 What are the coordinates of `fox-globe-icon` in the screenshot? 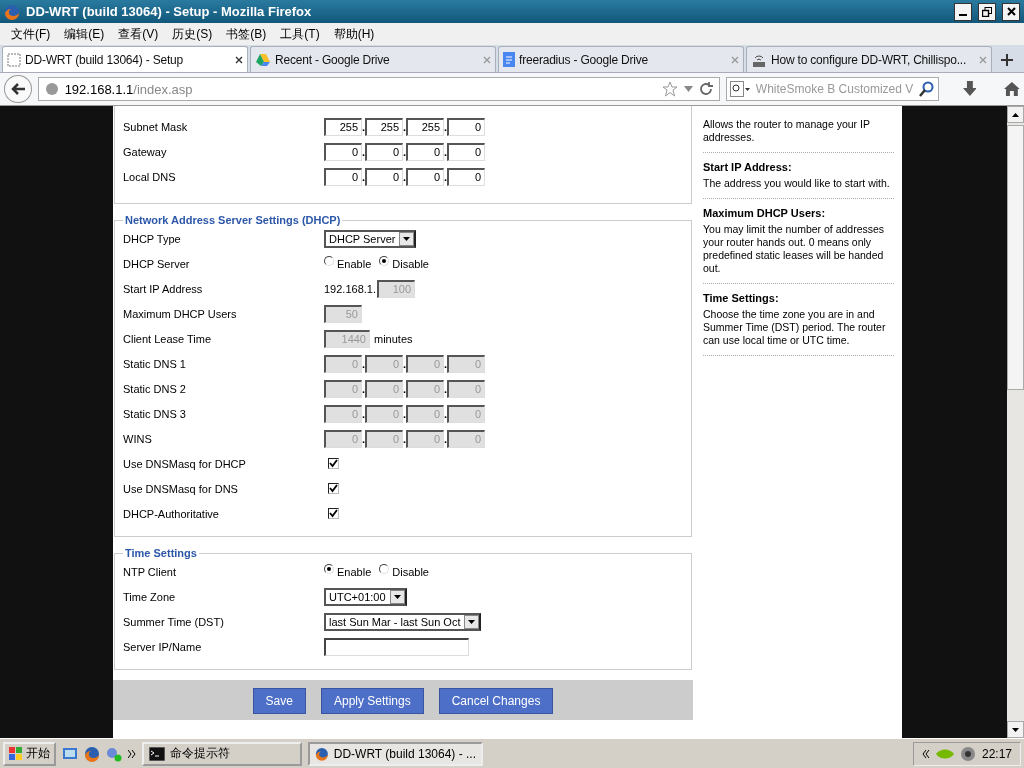 It's located at (92, 753).